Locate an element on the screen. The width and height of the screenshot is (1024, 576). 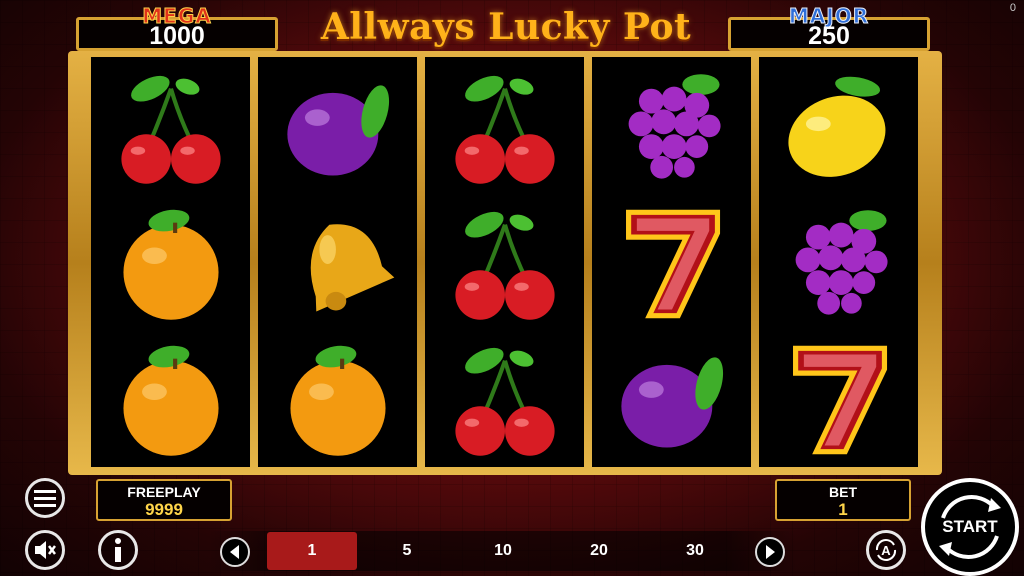
bet-prev-button is located at coordinates (235, 552).